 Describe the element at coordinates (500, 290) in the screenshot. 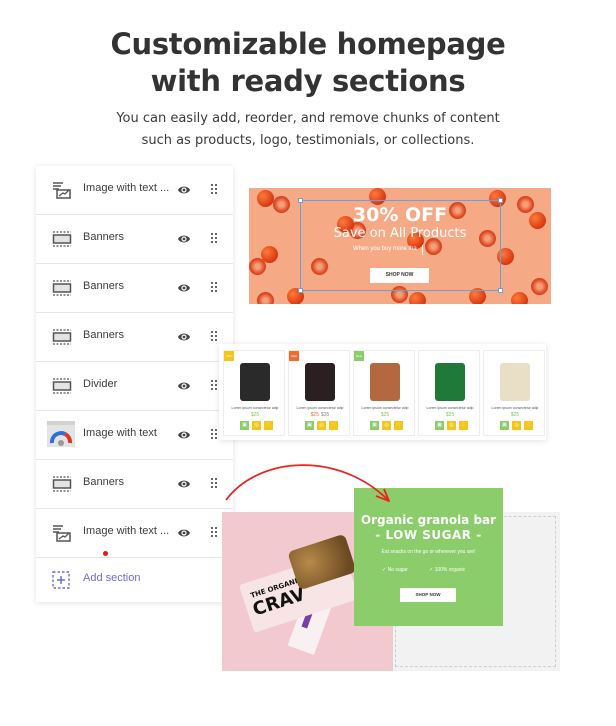

I see `resize-handle-bottom-right` at that location.